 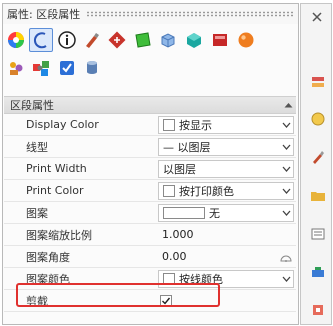 What do you see at coordinates (318, 310) in the screenshot?
I see `side-tab-misc` at bounding box center [318, 310].